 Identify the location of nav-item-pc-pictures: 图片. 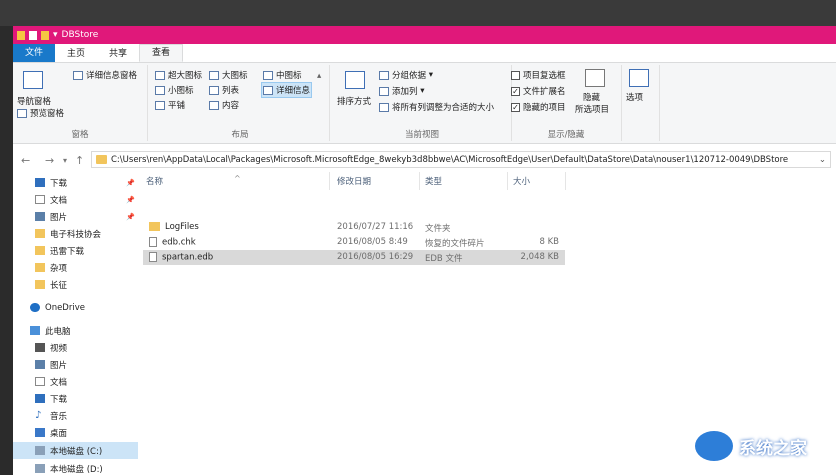
(76, 364).